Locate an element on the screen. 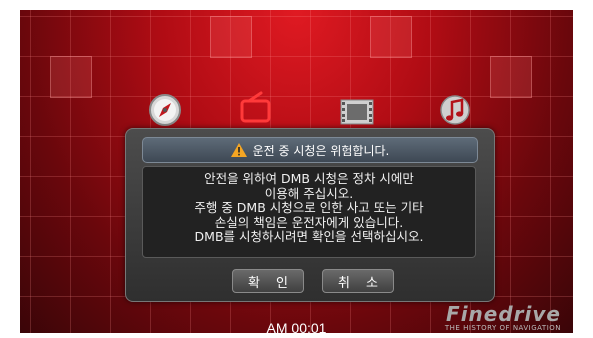 Image resolution: width=593 pixels, height=338 pixels. warning-icon is located at coordinates (238, 150).